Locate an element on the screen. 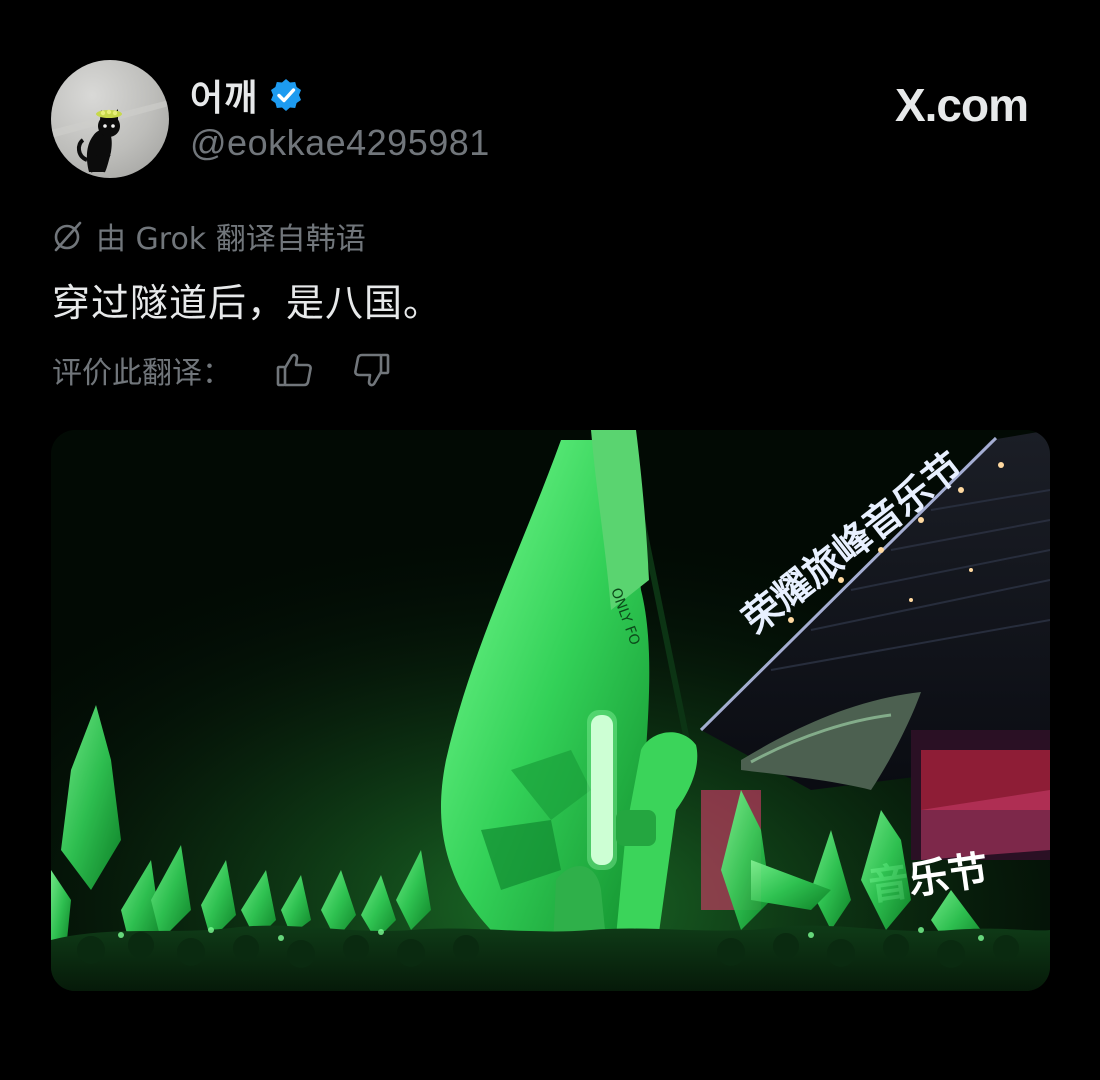 Image resolution: width=1100 pixels, height=1080 pixels. author-name-row: 어깨 is located at coordinates (247, 95).